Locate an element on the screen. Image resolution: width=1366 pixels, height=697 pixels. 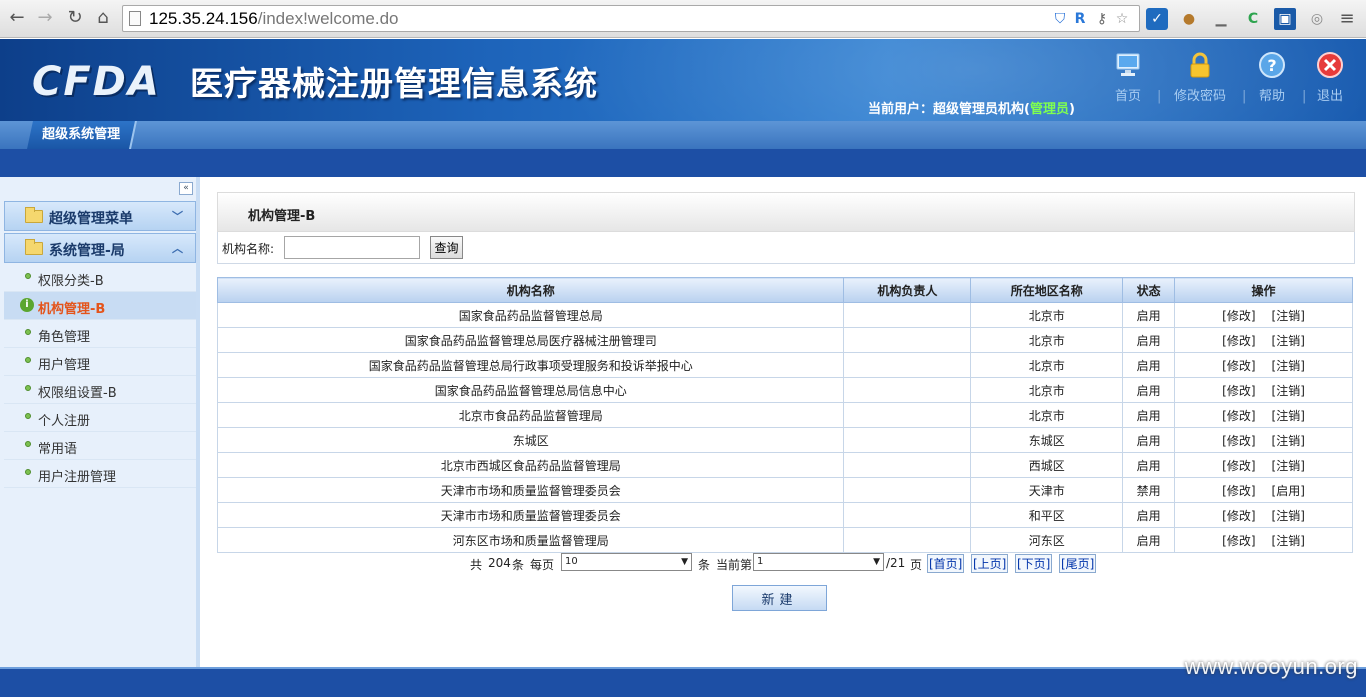
table-row: 国家食品药品监督管理总局 北京市 启用 [修改] [注销] is located at coordinates (784, 315).